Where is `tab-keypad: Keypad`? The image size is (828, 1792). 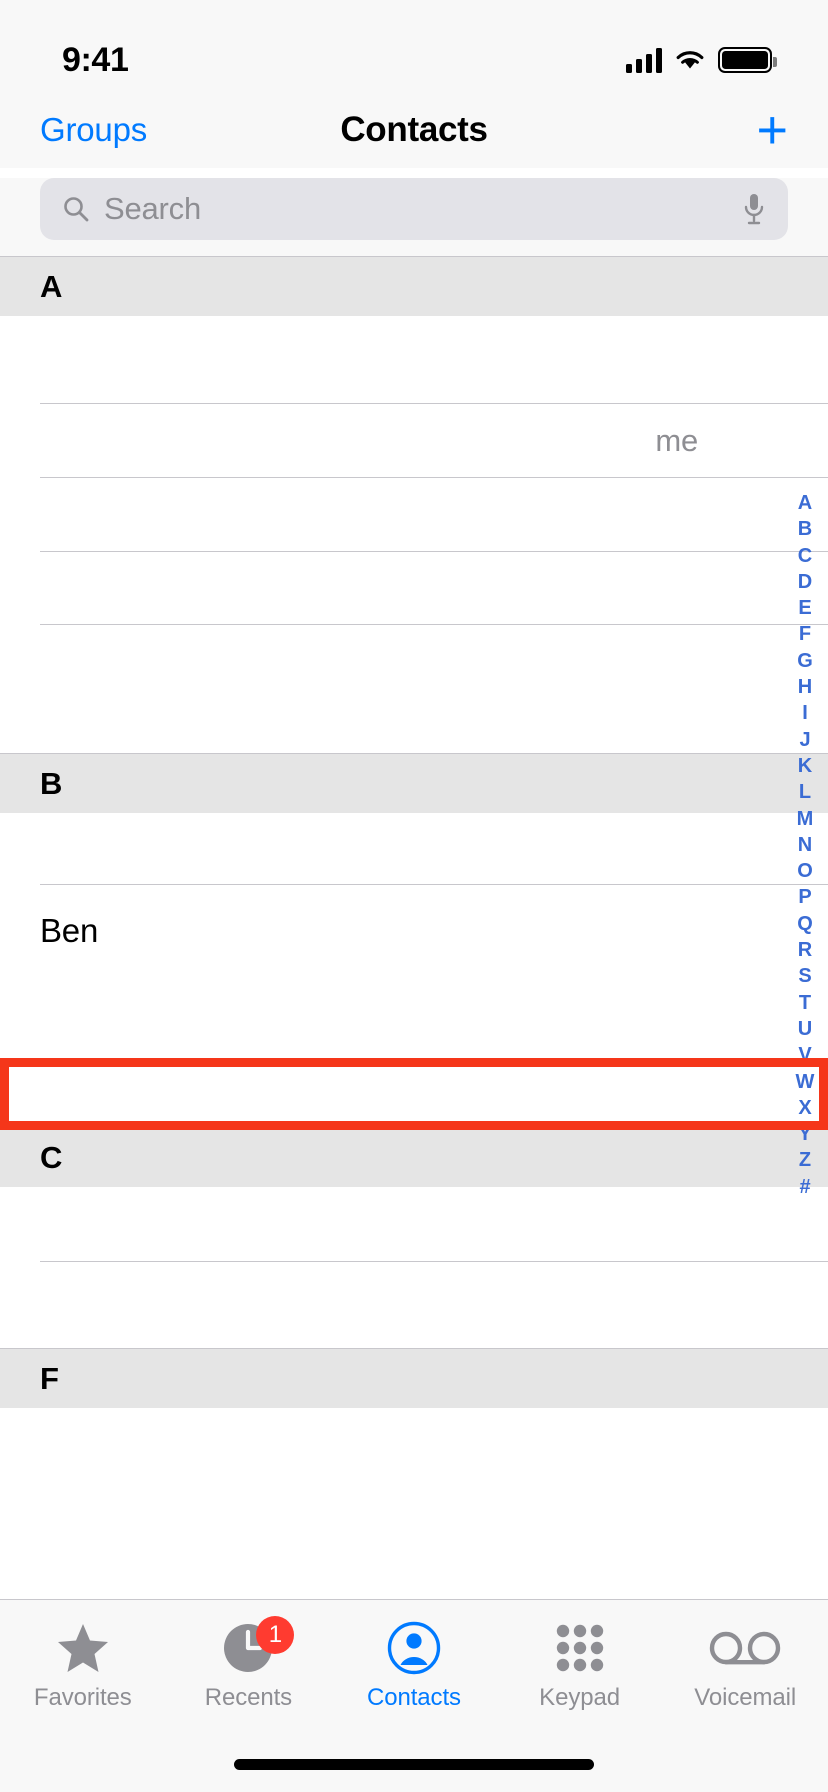 tab-keypad: Keypad is located at coordinates (580, 1666).